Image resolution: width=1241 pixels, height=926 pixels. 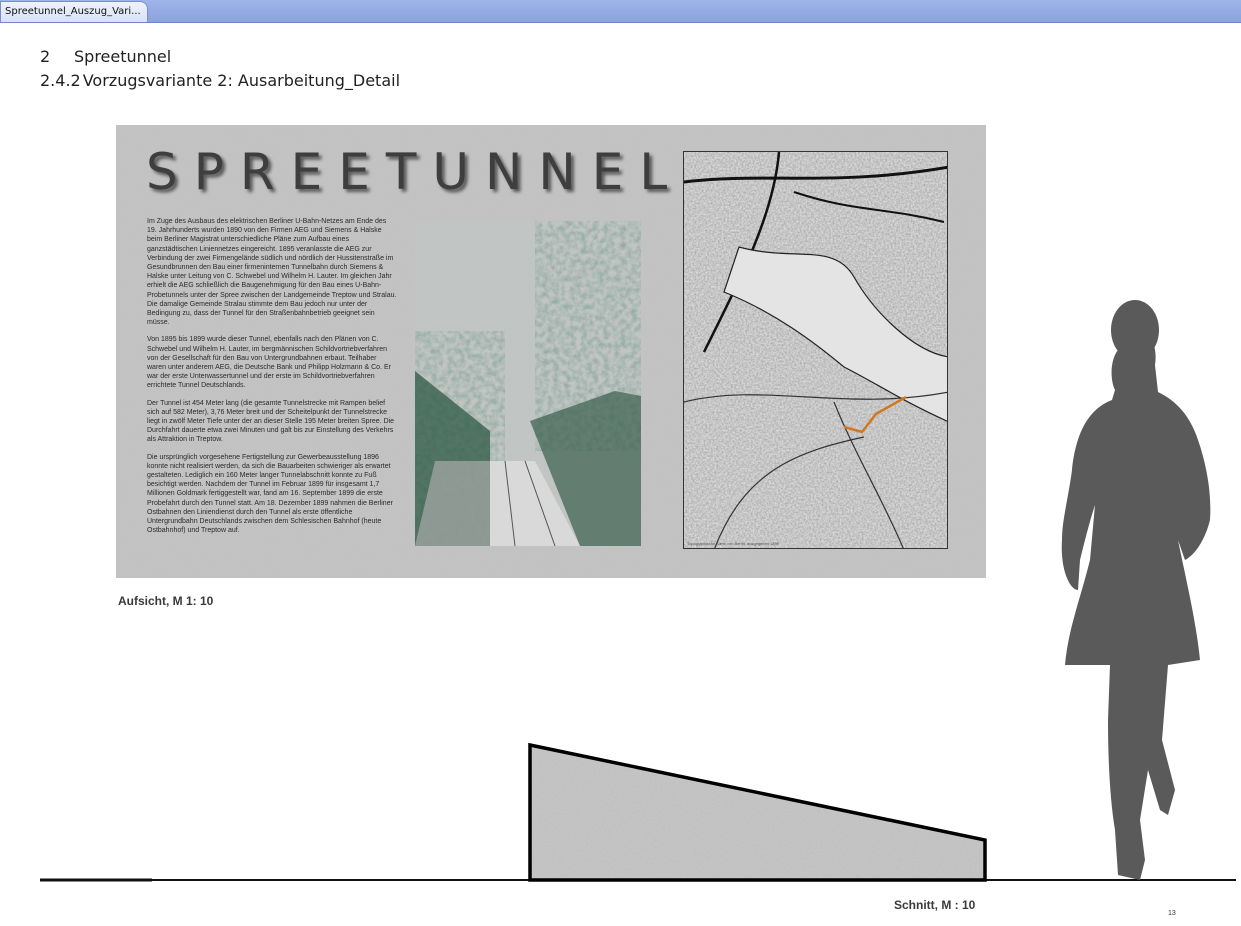 I want to click on tunnel-entrance-photo, so click(x=528, y=383).